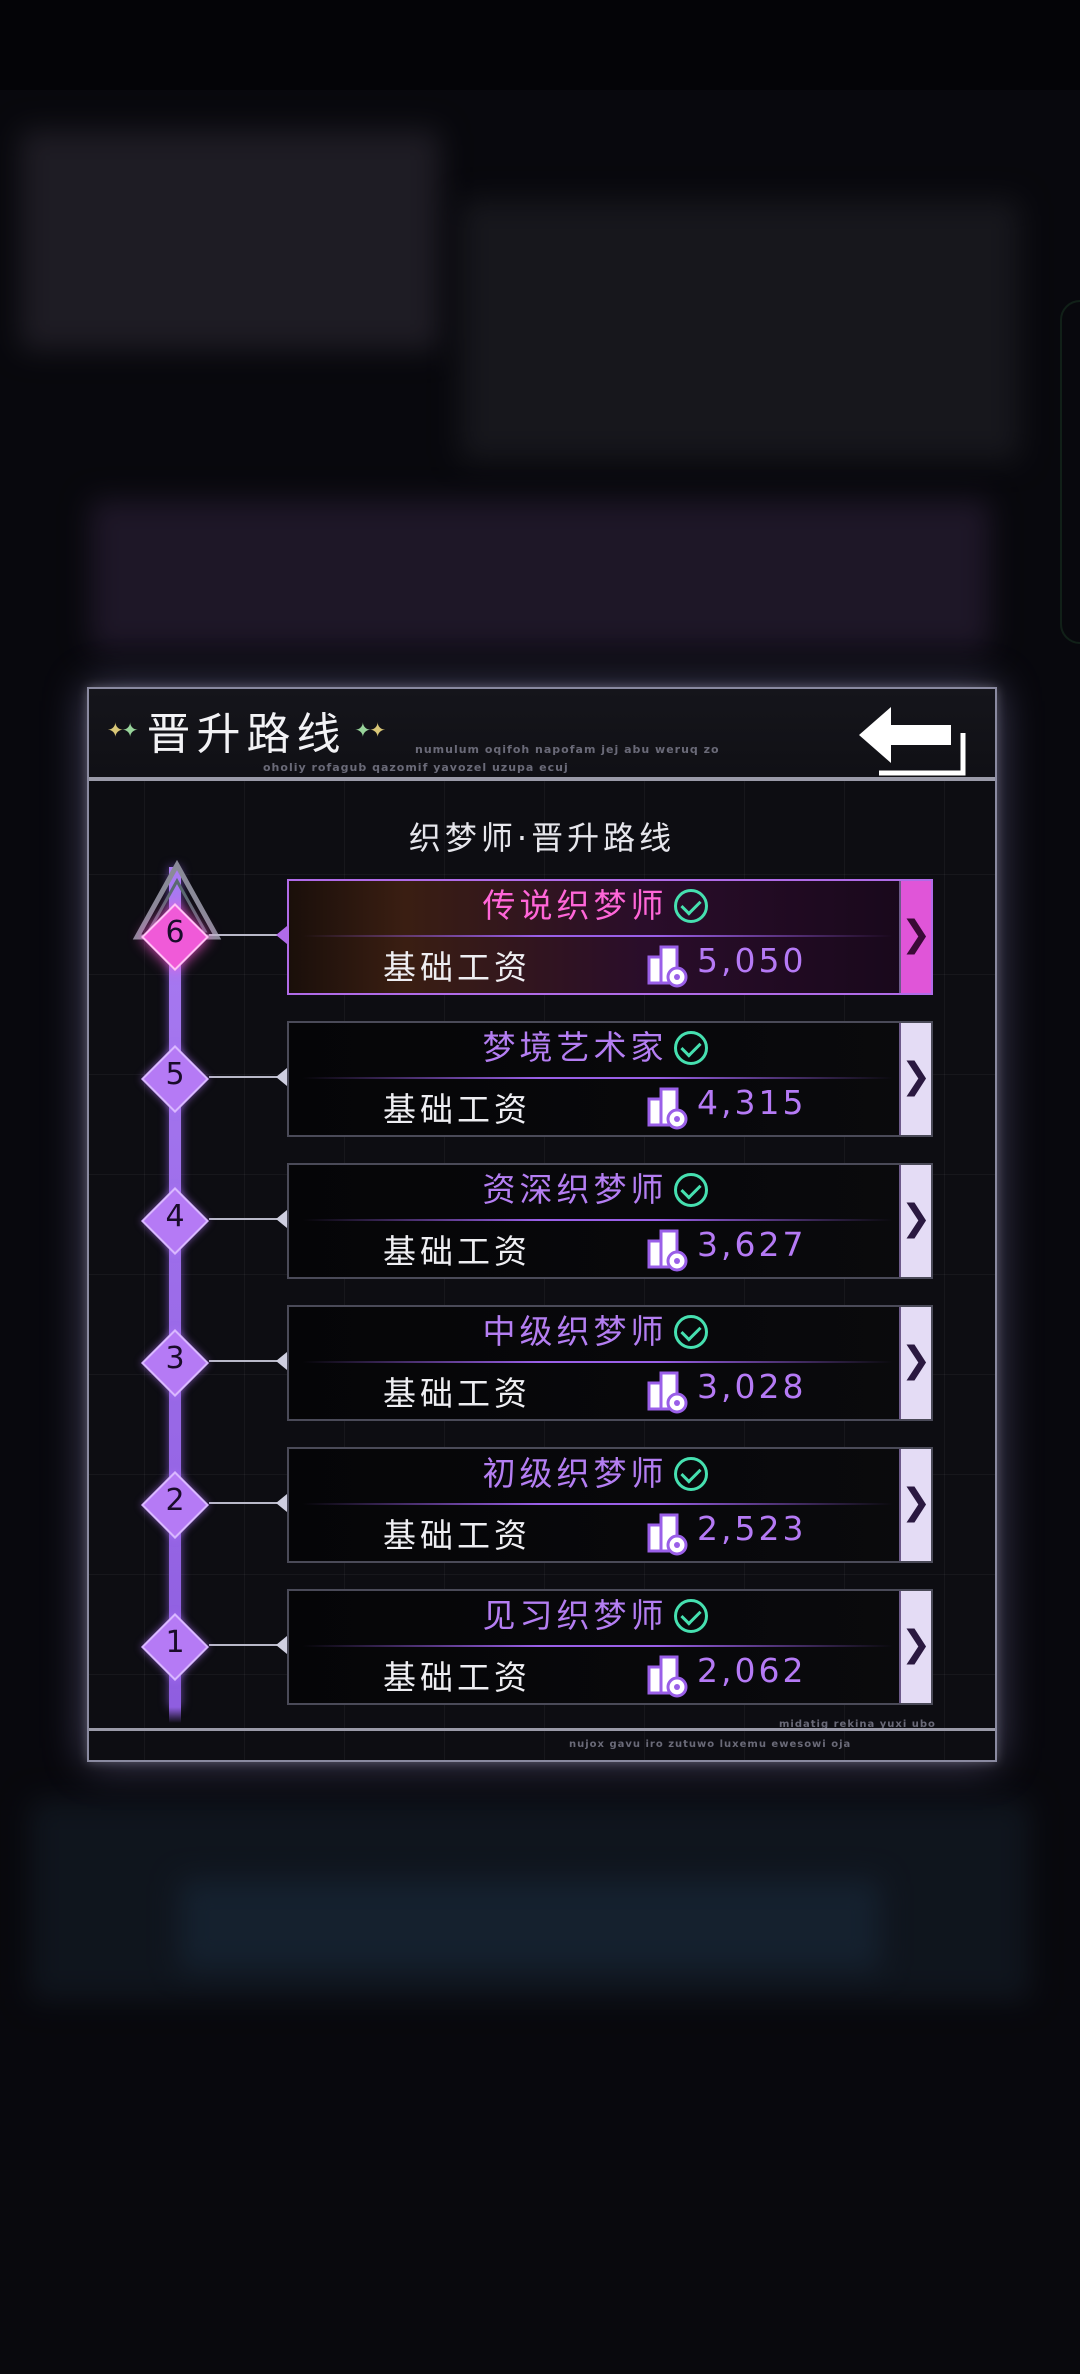  Describe the element at coordinates (752, 1102) in the screenshot. I see `base-wage-value: 4,315` at that location.